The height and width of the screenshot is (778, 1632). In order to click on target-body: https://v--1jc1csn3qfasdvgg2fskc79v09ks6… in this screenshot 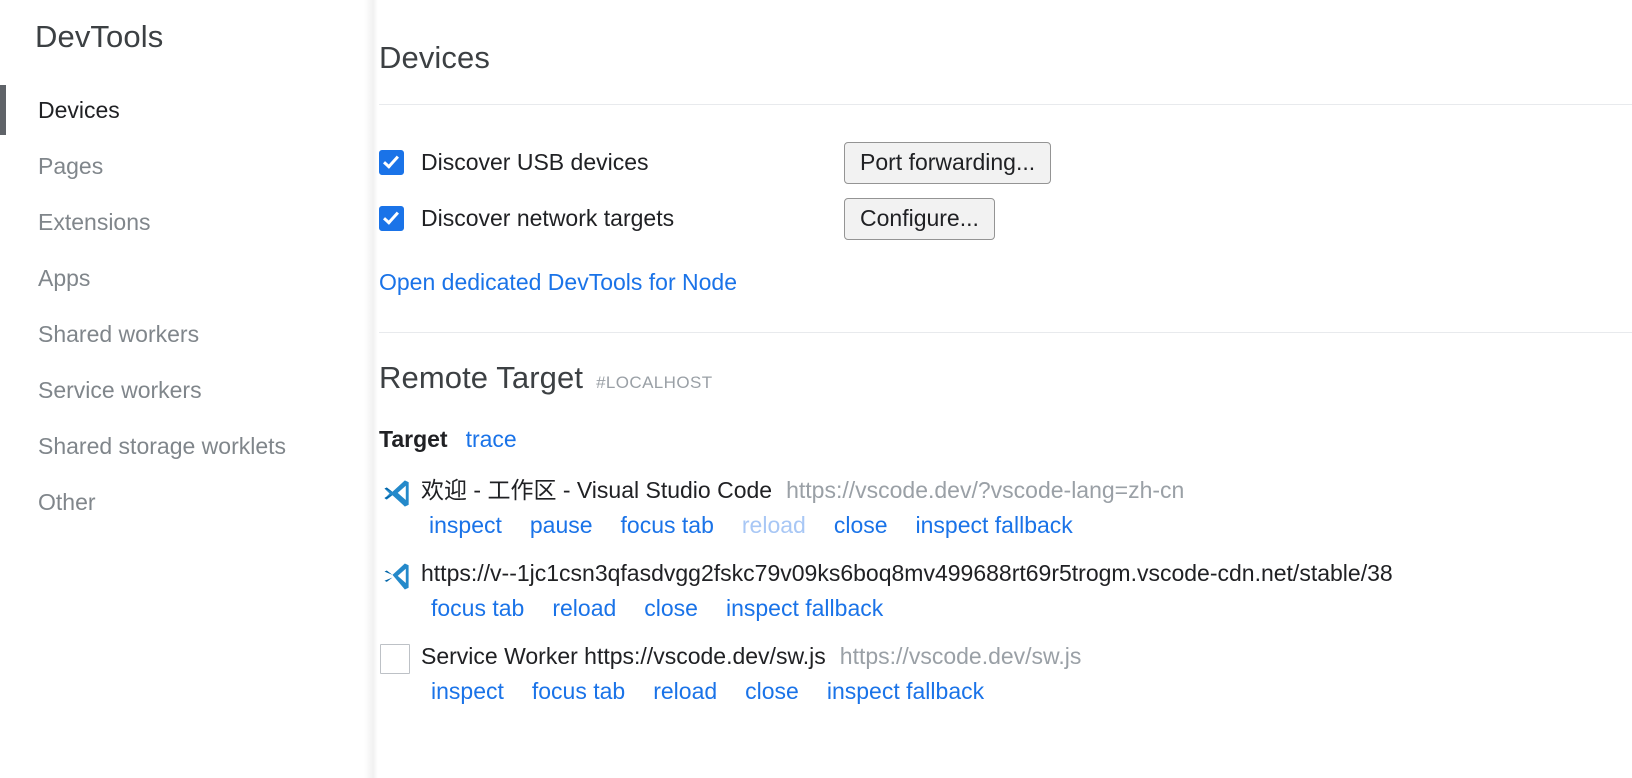, I will do `click(1026, 590)`.